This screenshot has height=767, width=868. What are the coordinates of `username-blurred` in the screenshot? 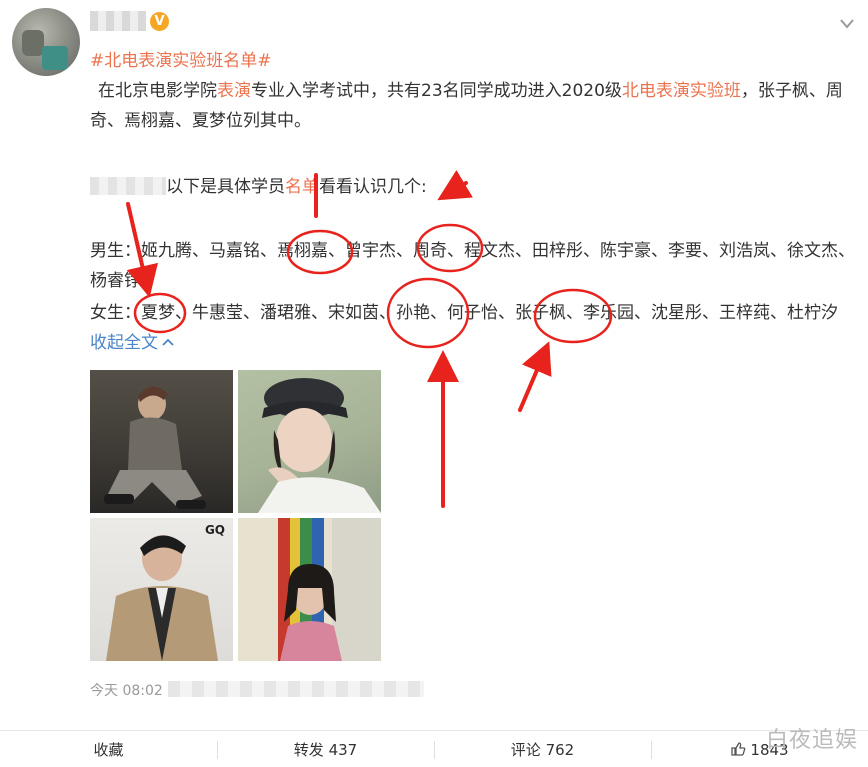 It's located at (118, 21).